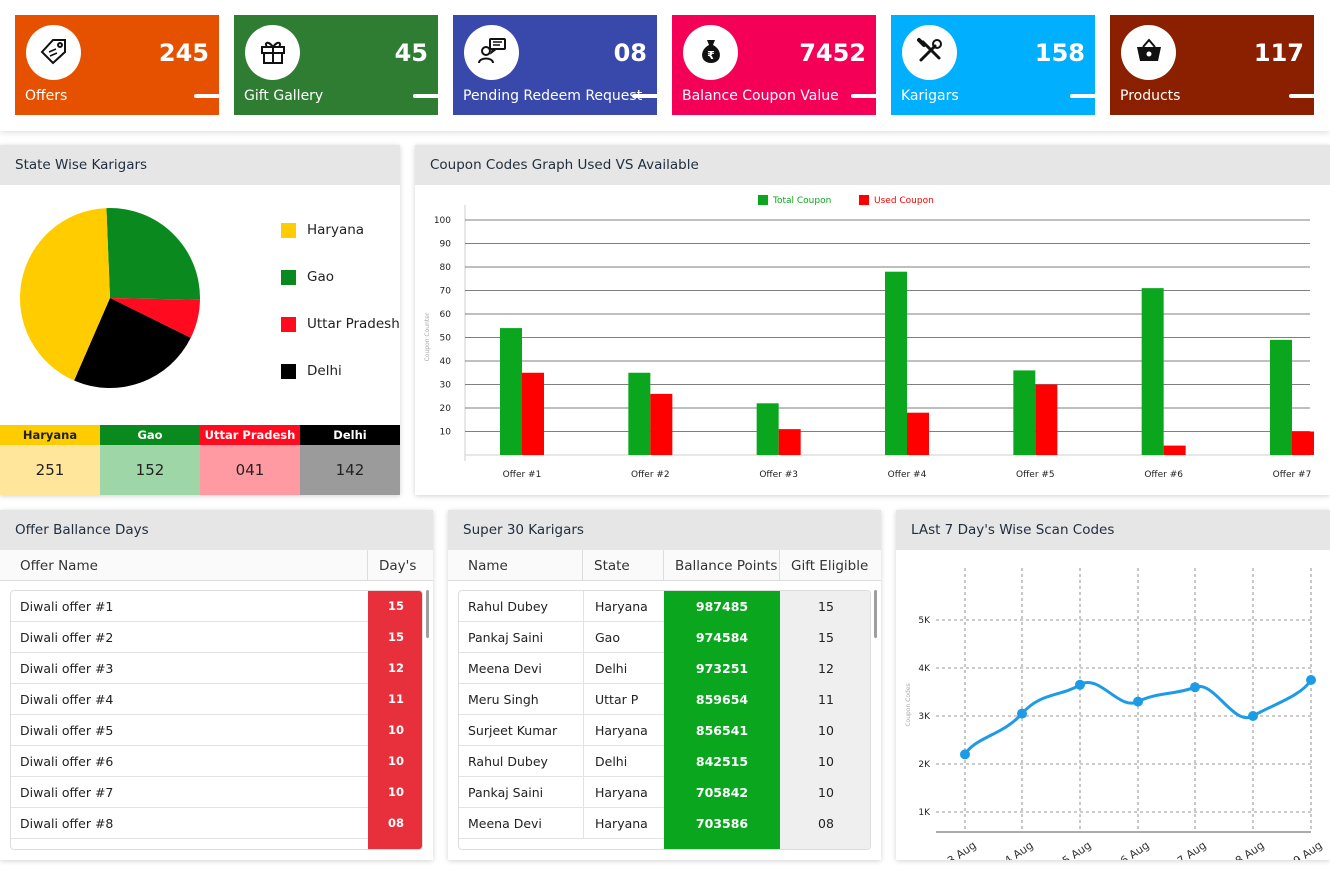 Image resolution: width=1330 pixels, height=873 pixels. Describe the element at coordinates (50, 435) in the screenshot. I see `state-name: Haryana` at that location.